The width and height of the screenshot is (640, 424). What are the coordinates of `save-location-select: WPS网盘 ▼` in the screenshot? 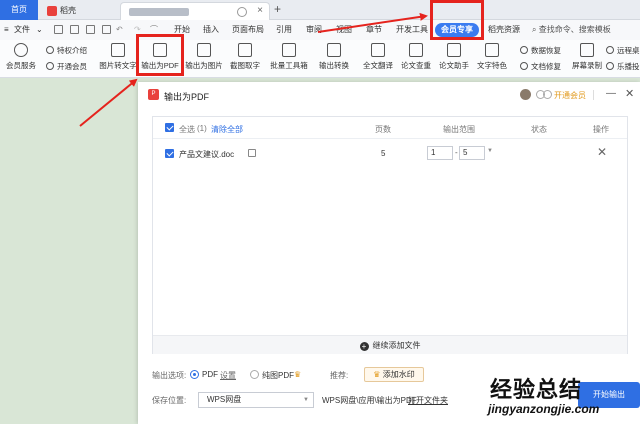 It's located at (256, 400).